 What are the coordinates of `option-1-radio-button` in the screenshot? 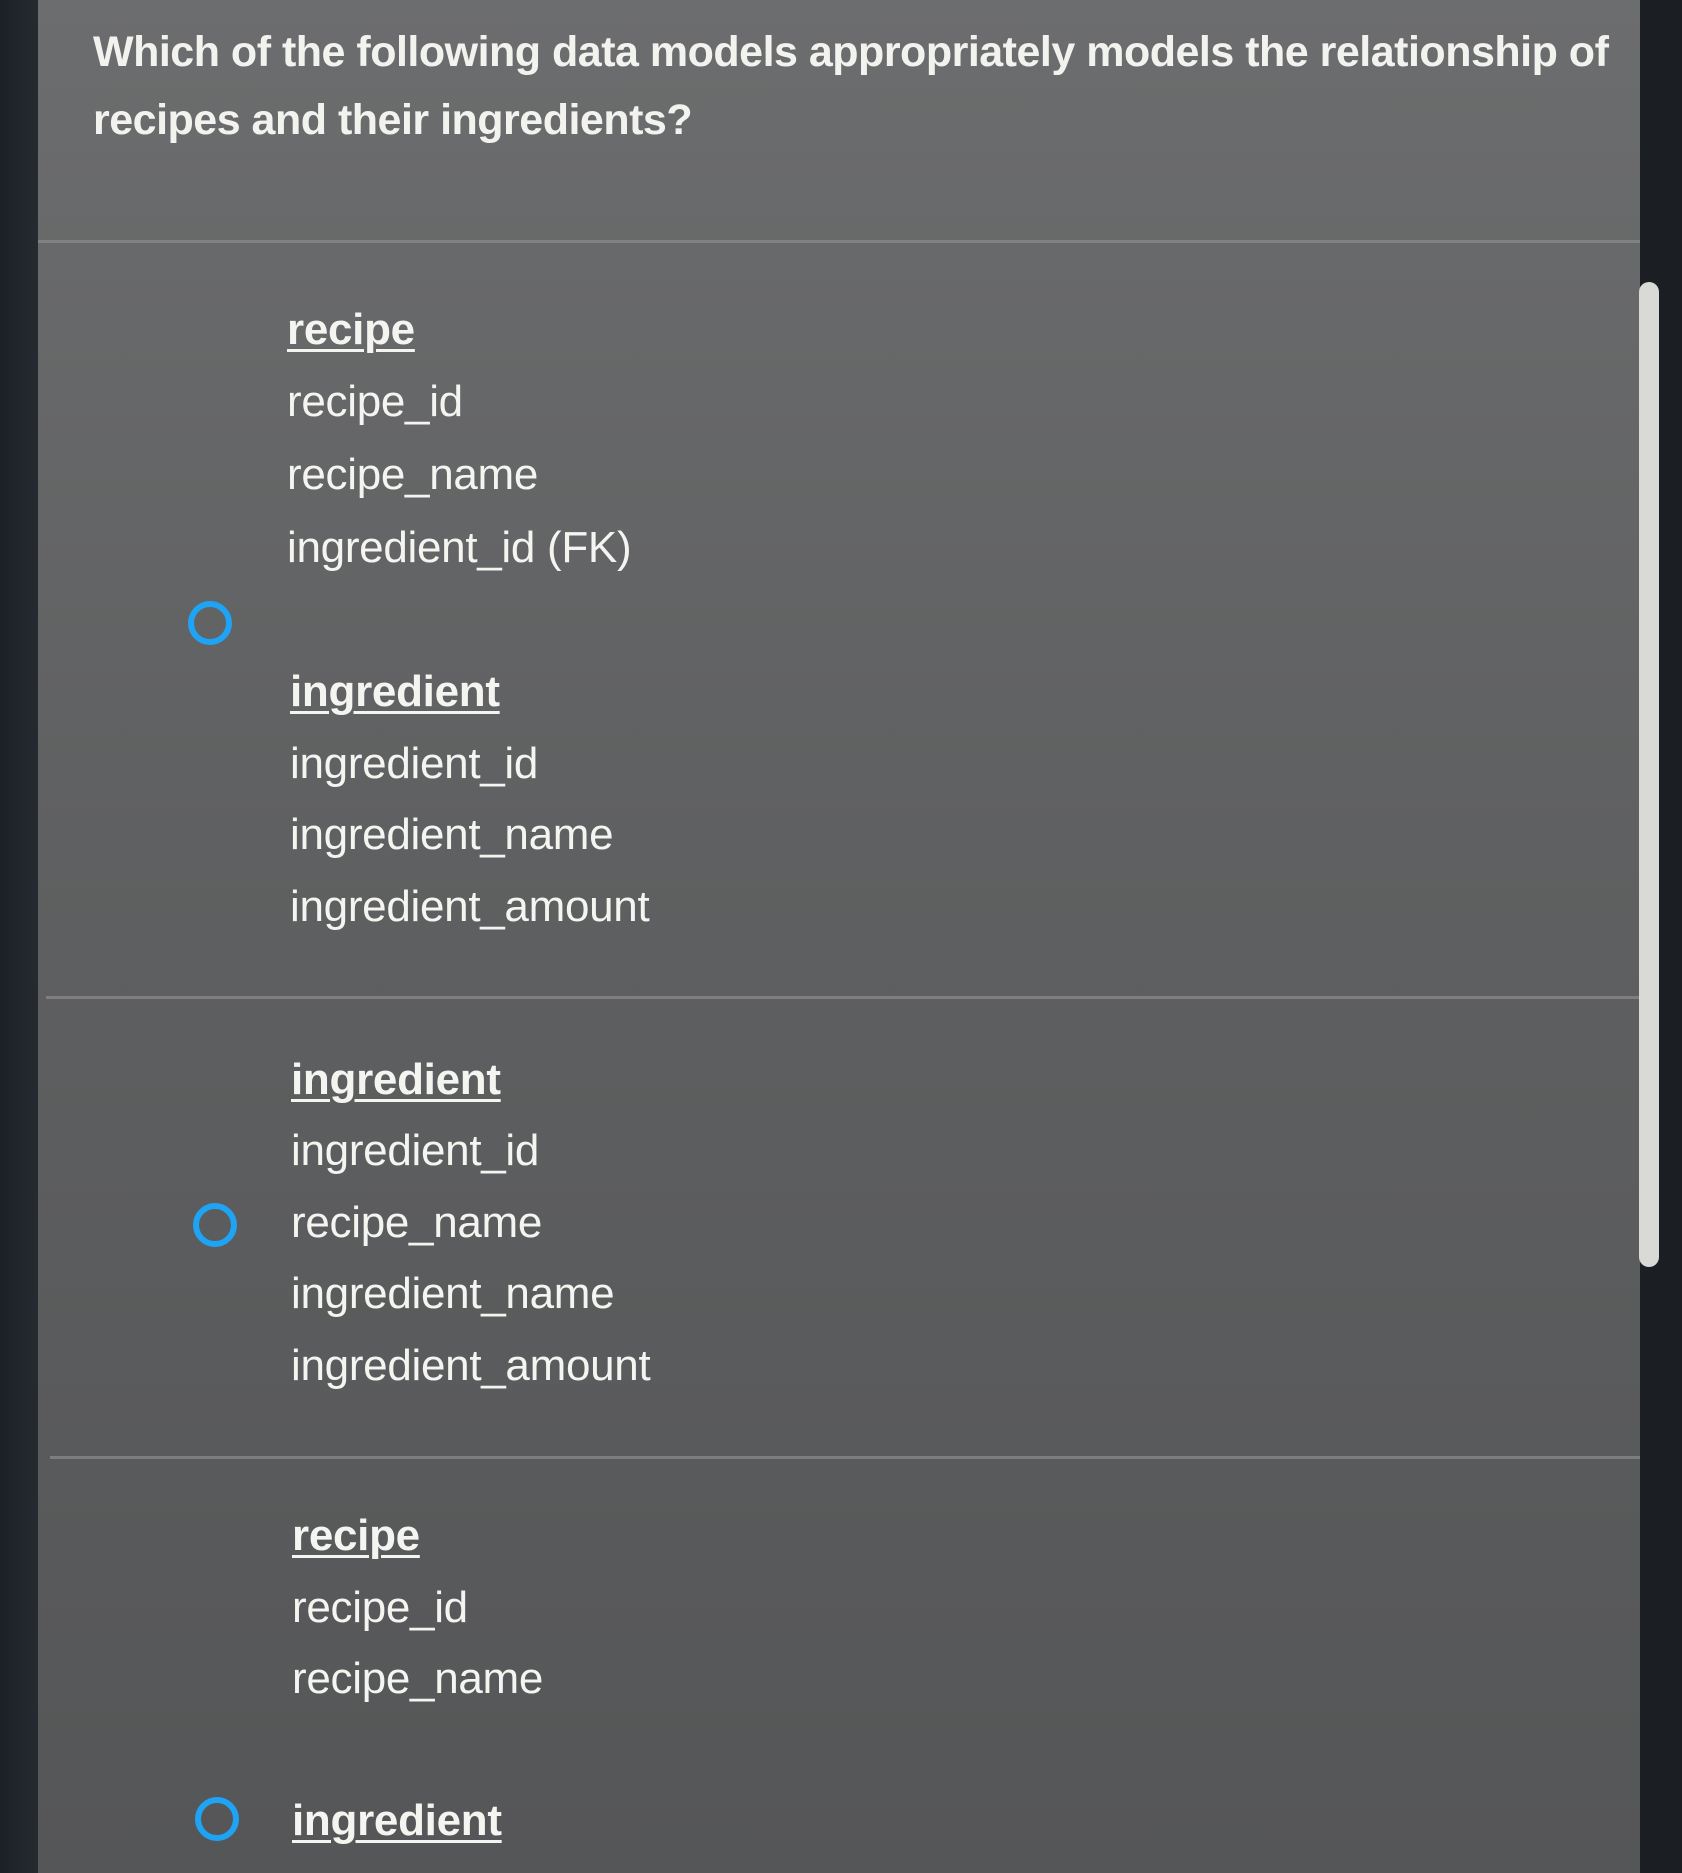 It's located at (210, 623).